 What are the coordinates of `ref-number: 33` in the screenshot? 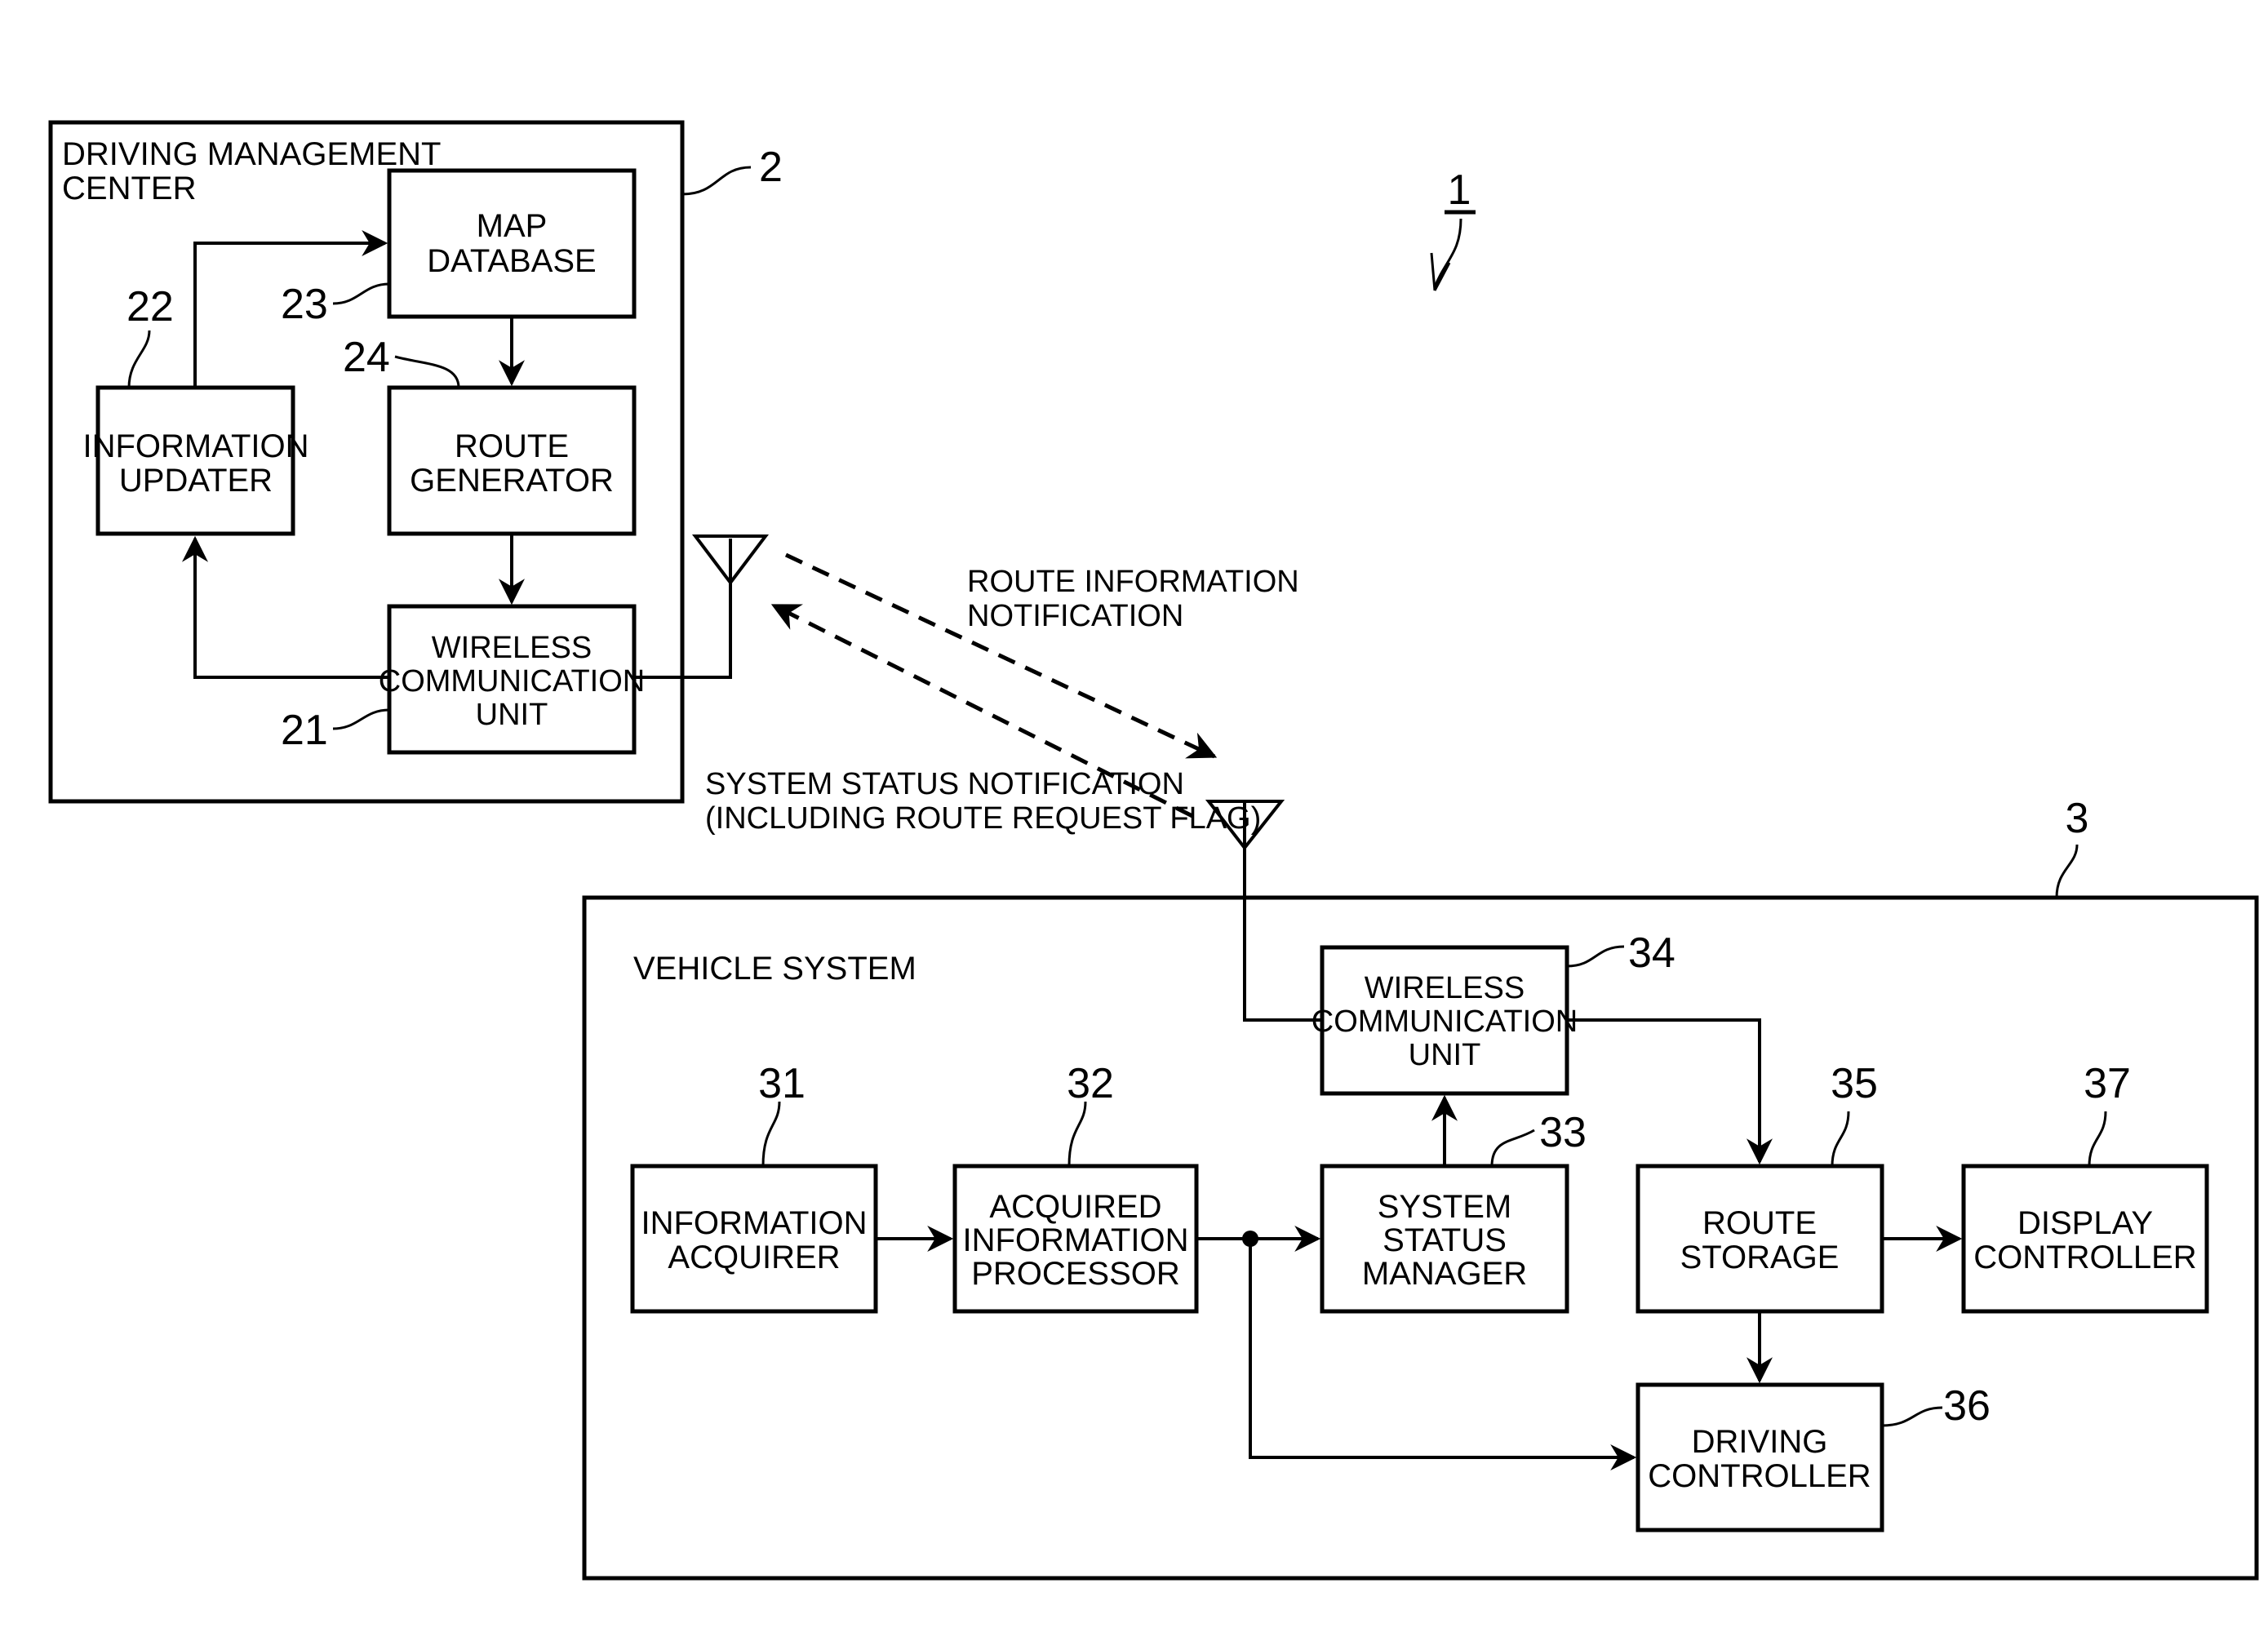 It's located at (1563, 1132).